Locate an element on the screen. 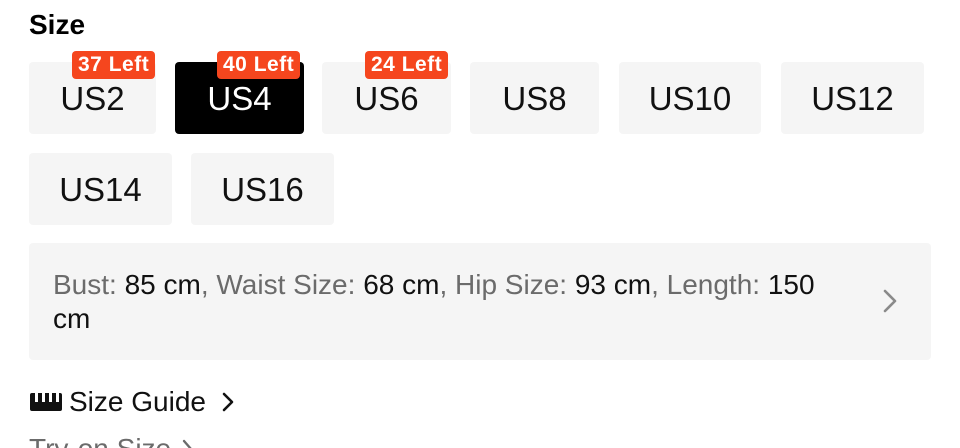  size-option-label: US12 is located at coordinates (852, 98).